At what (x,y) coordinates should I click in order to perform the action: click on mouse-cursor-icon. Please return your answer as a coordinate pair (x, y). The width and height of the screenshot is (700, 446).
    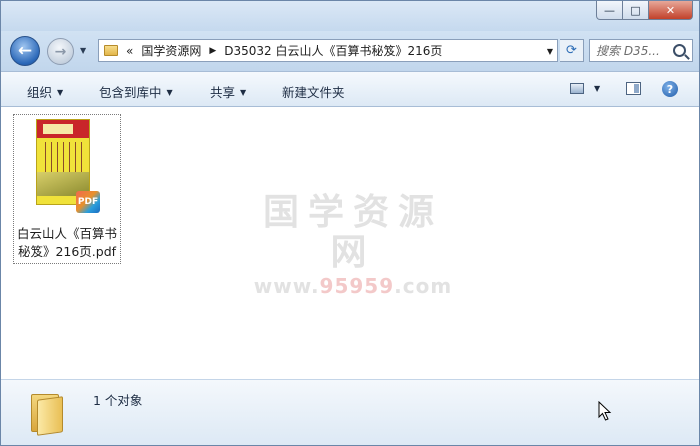
    Looking at the image, I should click on (605, 411).